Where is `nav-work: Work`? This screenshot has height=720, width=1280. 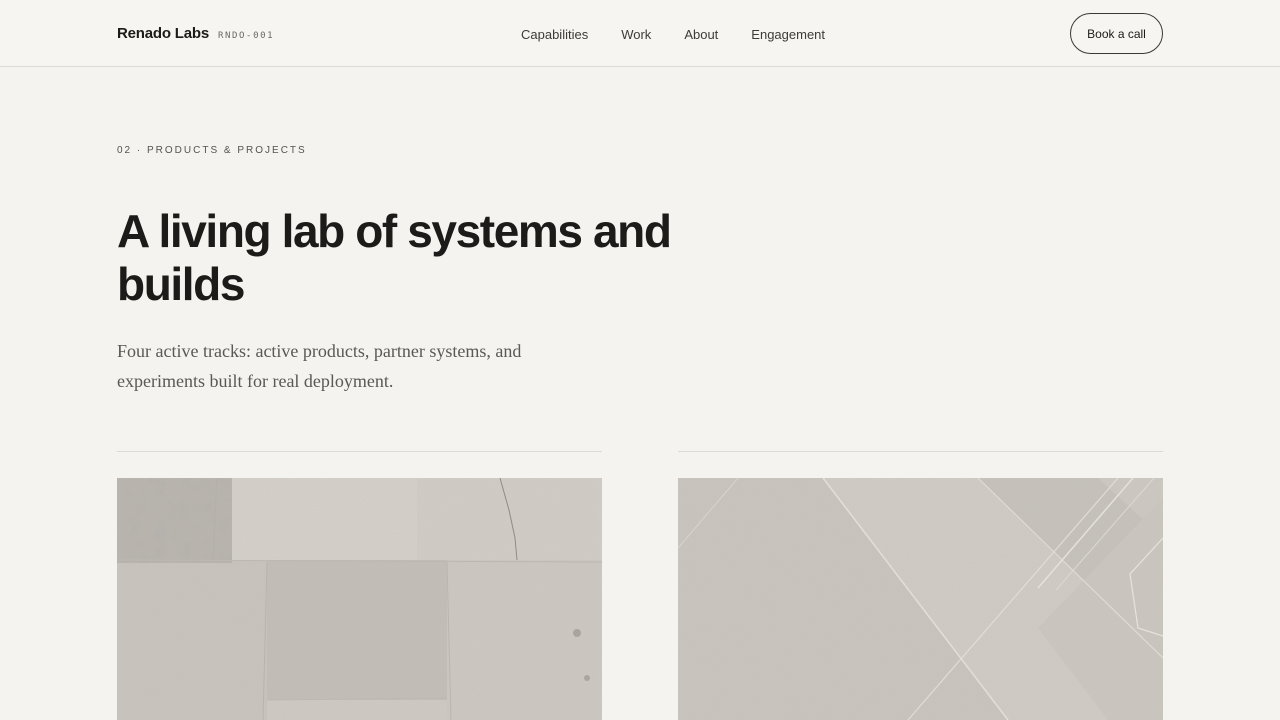
nav-work: Work is located at coordinates (636, 34).